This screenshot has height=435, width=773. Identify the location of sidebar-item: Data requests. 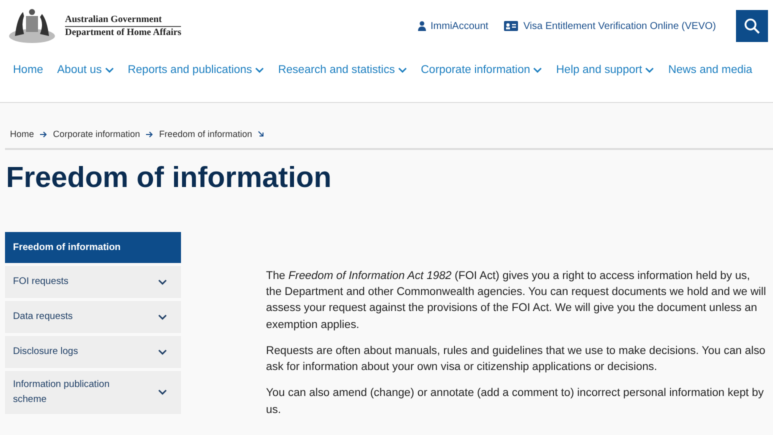
(93, 317).